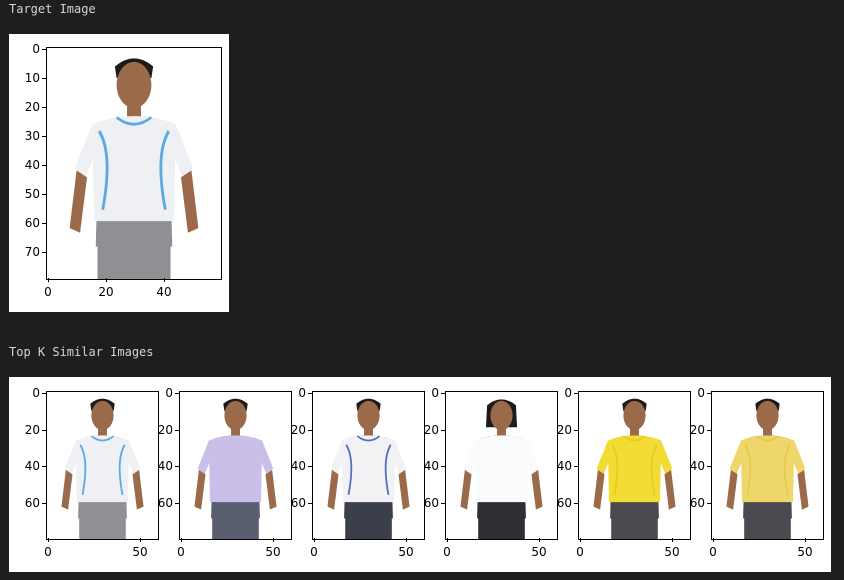  What do you see at coordinates (32, 78) in the screenshot?
I see `y-tick-label: 10` at bounding box center [32, 78].